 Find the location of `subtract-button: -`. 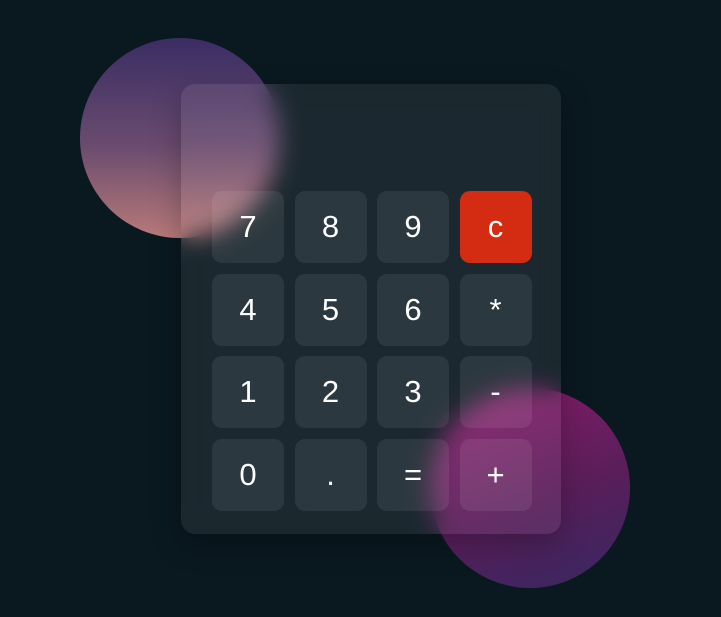

subtract-button: - is located at coordinates (495, 392).